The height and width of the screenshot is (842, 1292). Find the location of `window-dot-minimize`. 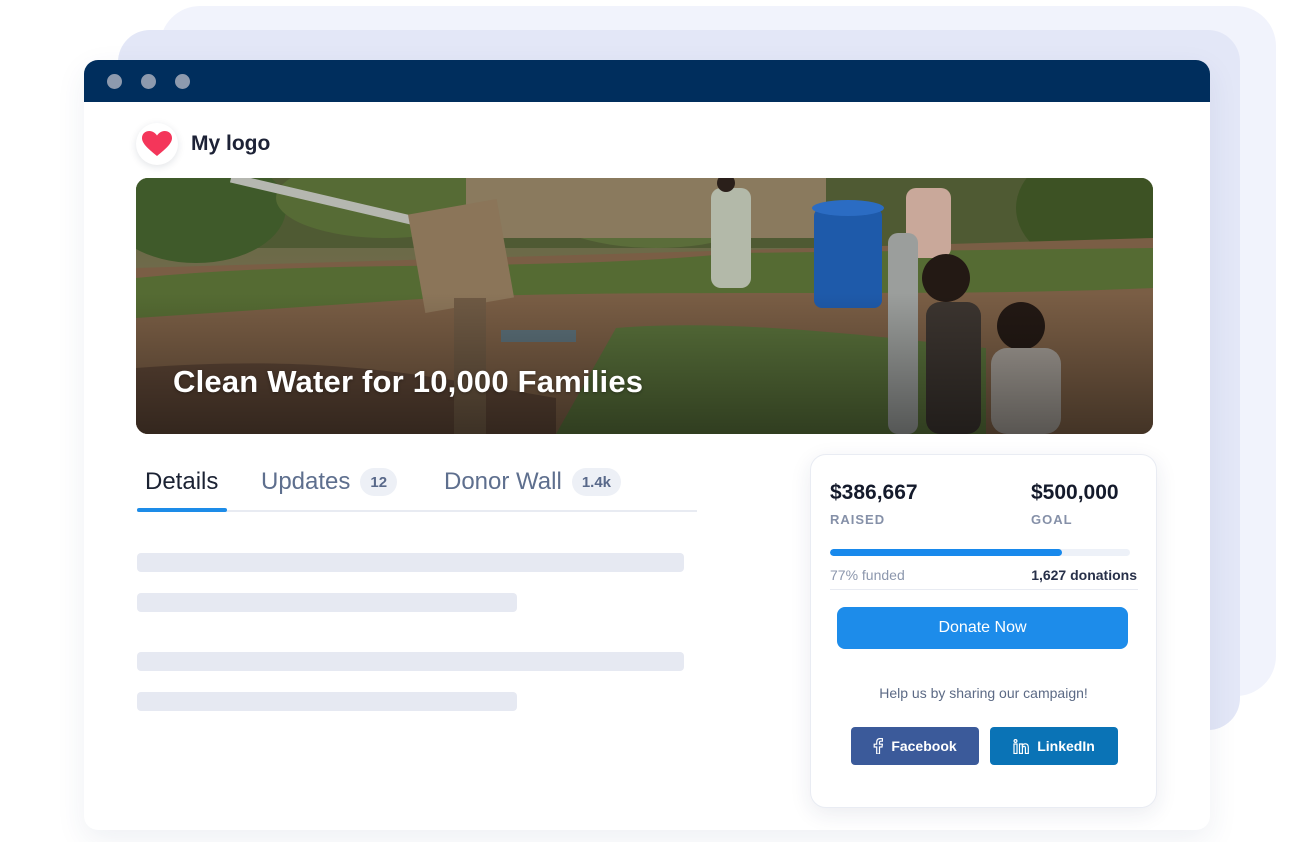

window-dot-minimize is located at coordinates (148, 81).